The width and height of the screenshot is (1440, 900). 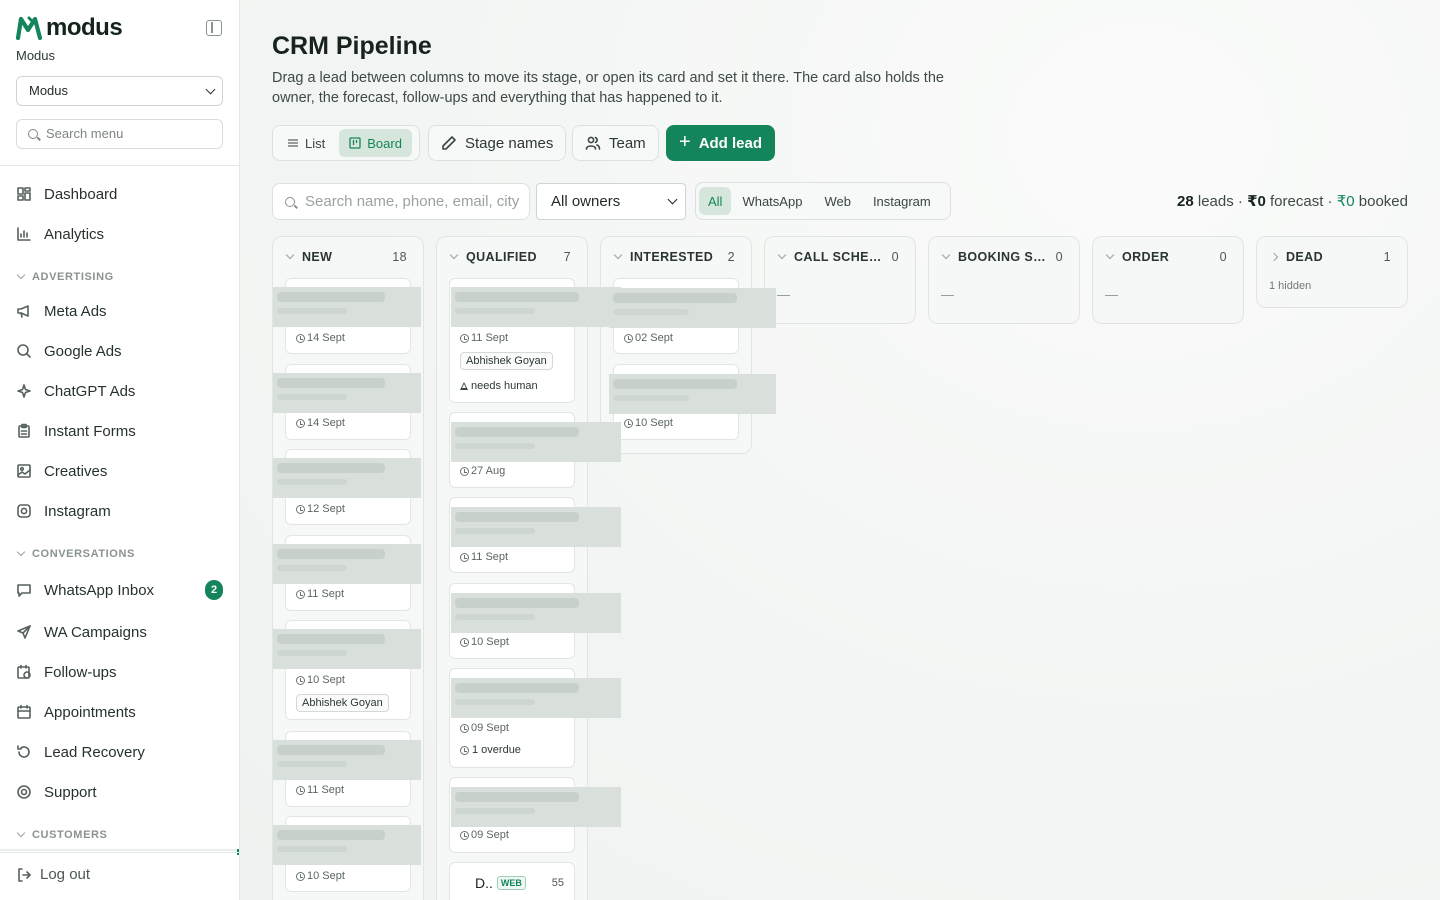 I want to click on section-advertising: ADVERTISING, so click(x=65, y=276).